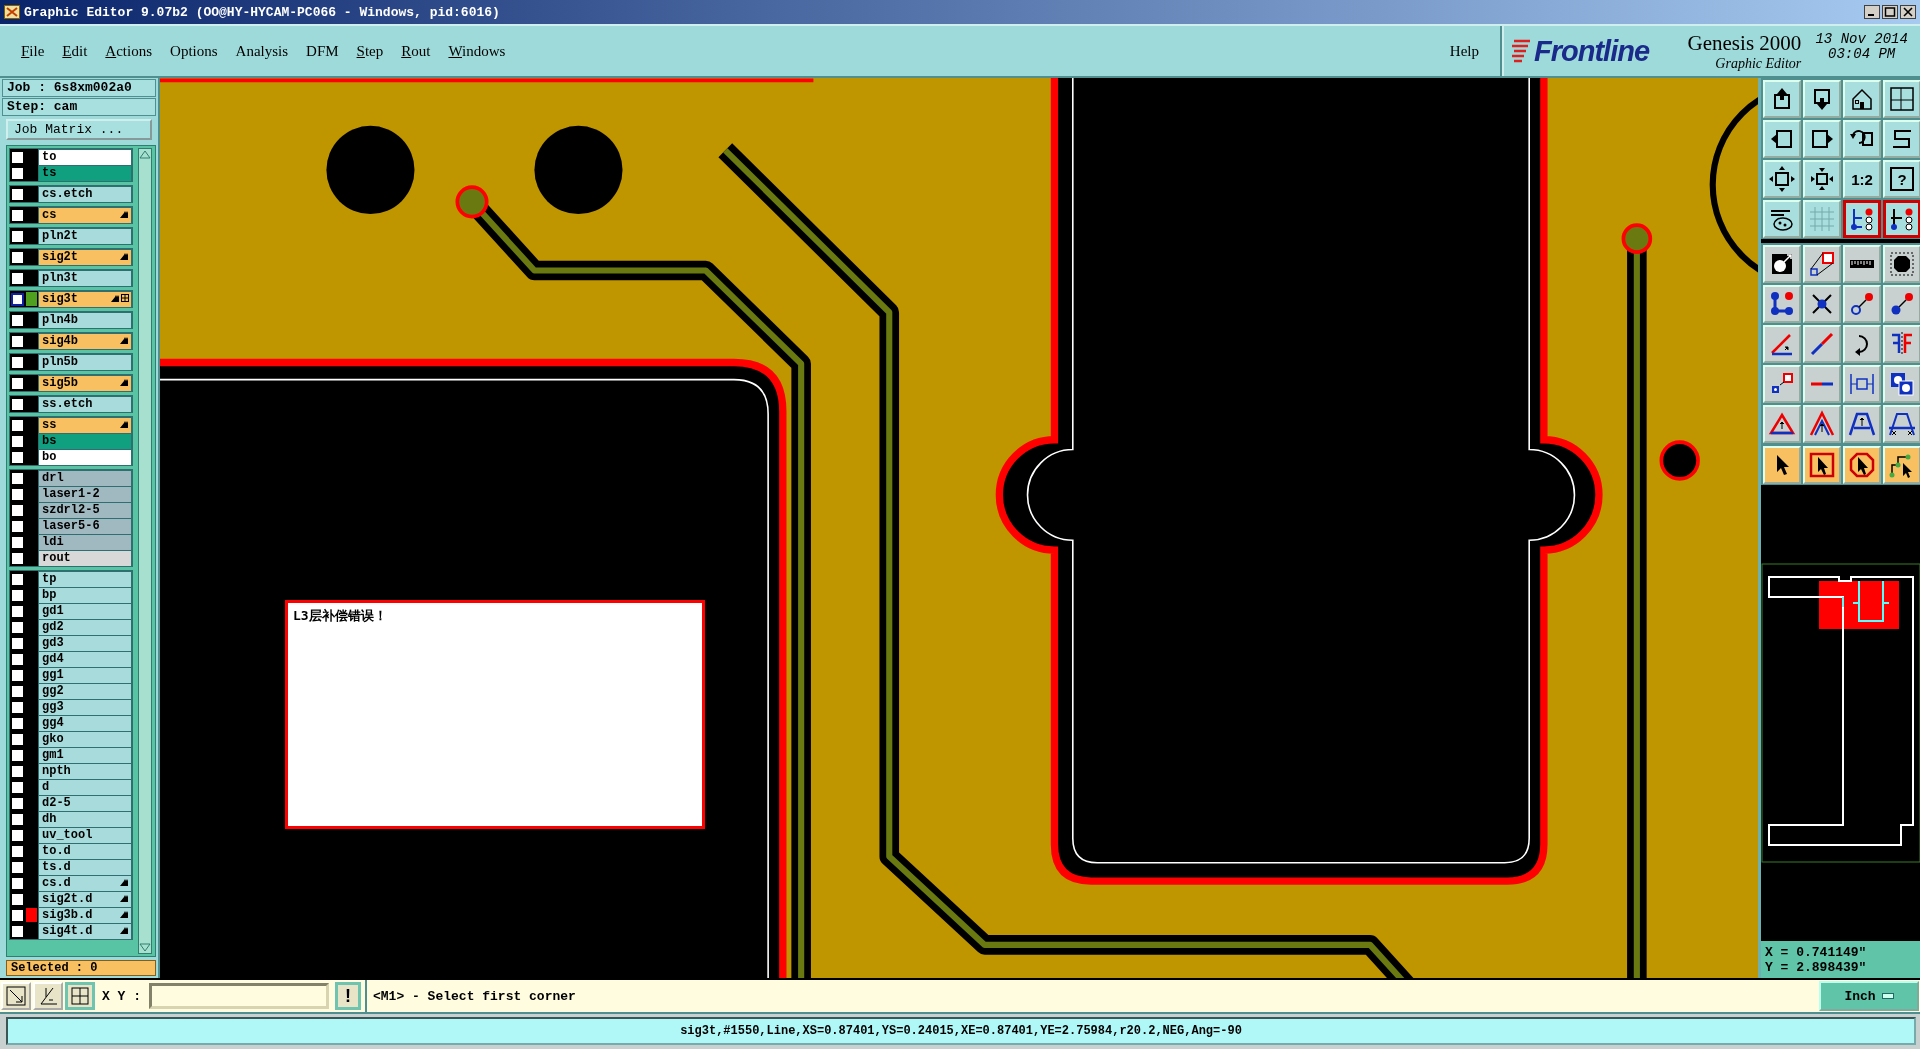 This screenshot has width=1920, height=1049. What do you see at coordinates (1862, 264) in the screenshot?
I see `ruler-button` at bounding box center [1862, 264].